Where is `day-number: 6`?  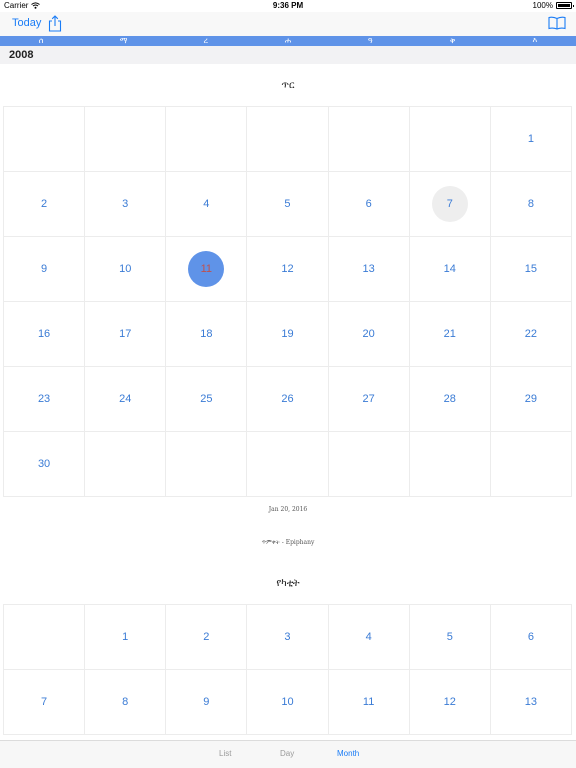 day-number: 6 is located at coordinates (368, 204).